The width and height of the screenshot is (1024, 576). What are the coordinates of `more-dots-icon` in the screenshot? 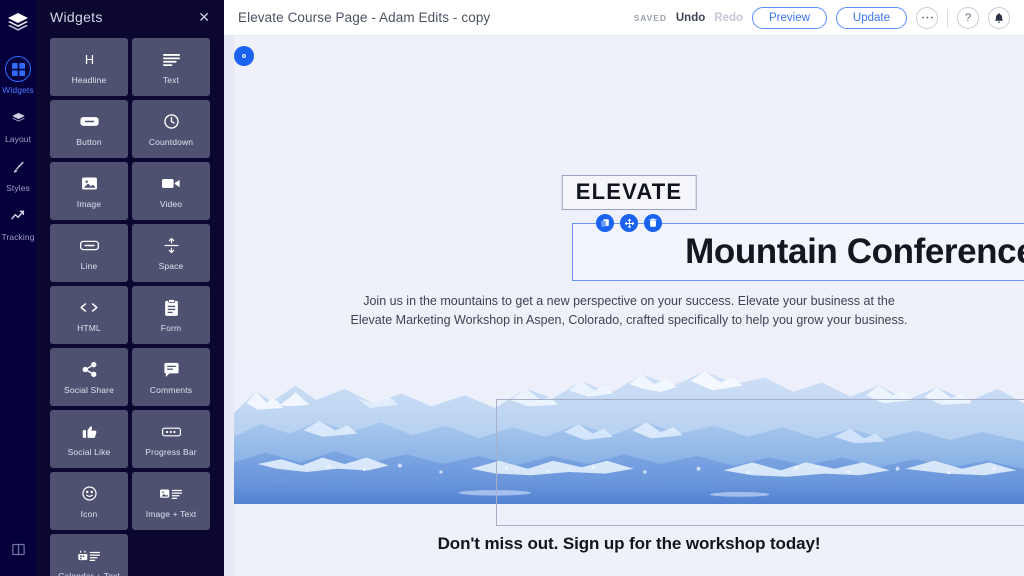 It's located at (927, 17).